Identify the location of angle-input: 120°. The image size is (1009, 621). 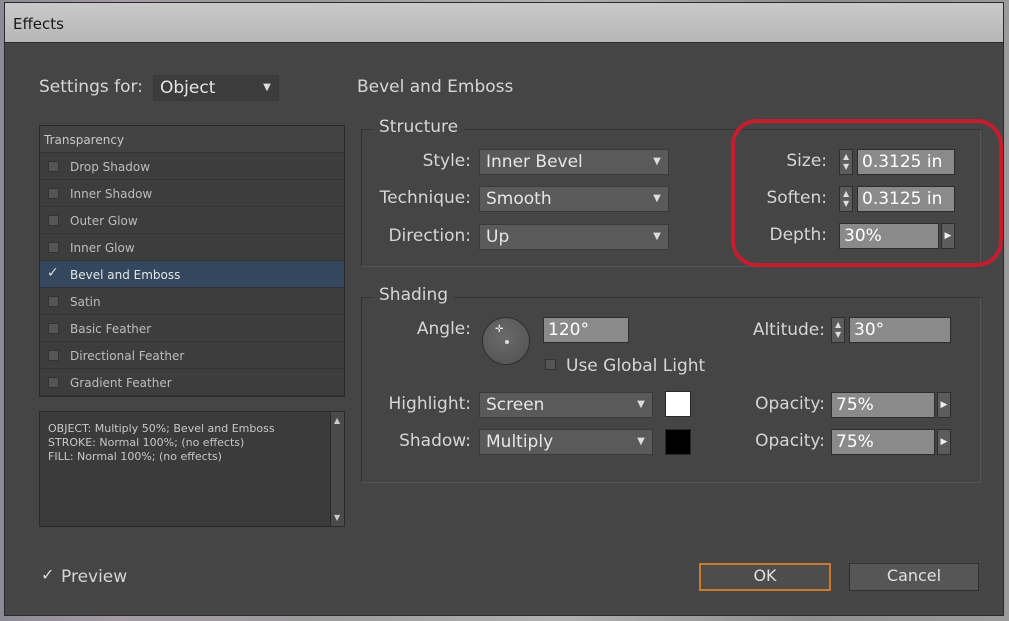
(586, 330).